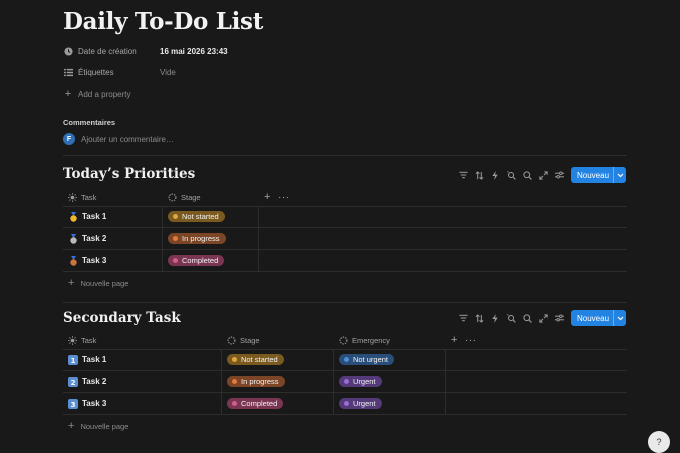 The image size is (680, 453). I want to click on bronze-medal-icon, so click(73, 260).